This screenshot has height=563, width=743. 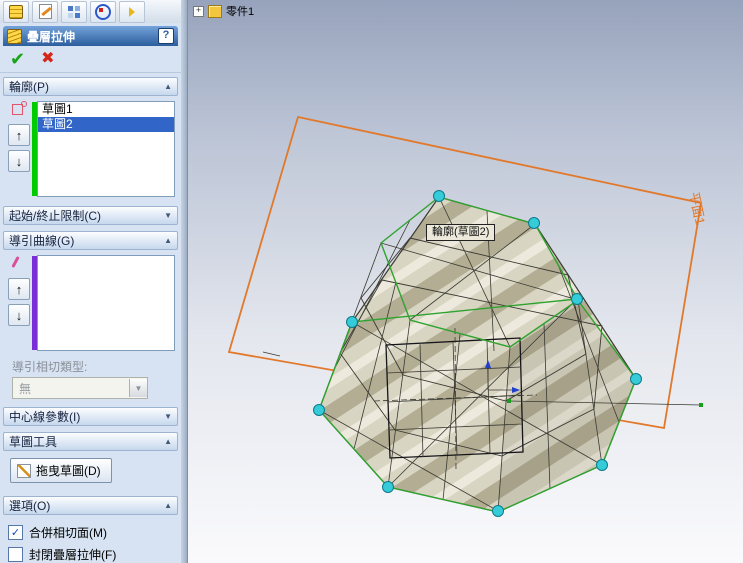 I want to click on drag-sketch-label: 拖曳草圖(D), so click(x=68, y=471).